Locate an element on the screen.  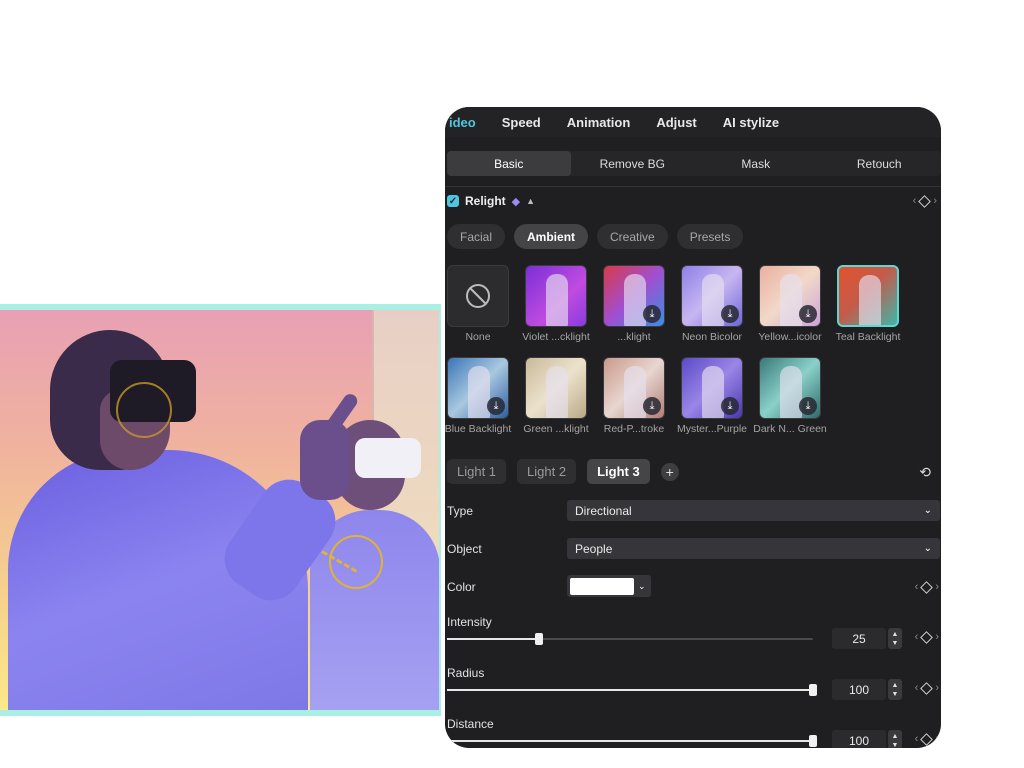
preset-item: None is located at coordinates (478, 305).